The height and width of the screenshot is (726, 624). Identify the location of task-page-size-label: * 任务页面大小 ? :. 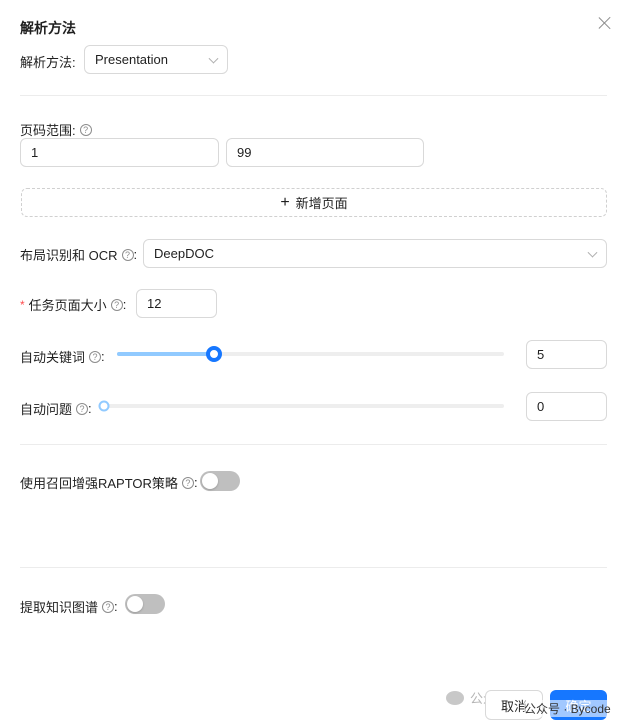
(73, 305).